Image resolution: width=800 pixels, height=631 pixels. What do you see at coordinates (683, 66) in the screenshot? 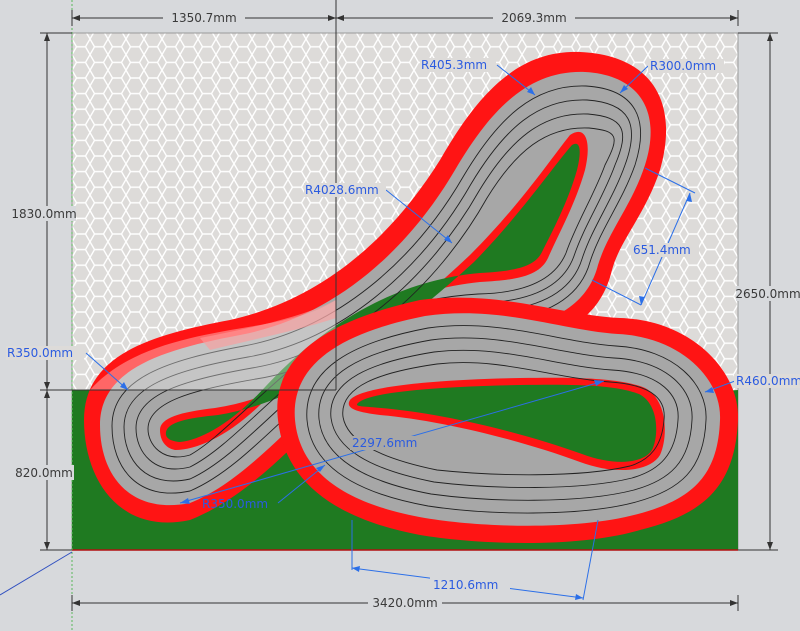
I see `dim-radius-upper-right: R300.0mm` at bounding box center [683, 66].